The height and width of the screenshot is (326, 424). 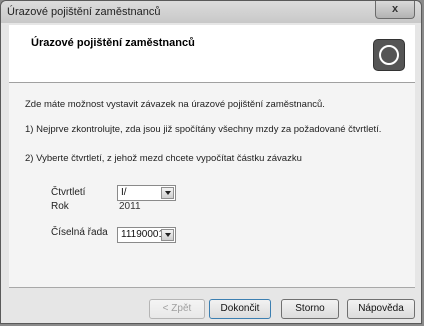 I want to click on back-button: < Zpět, so click(x=177, y=309).